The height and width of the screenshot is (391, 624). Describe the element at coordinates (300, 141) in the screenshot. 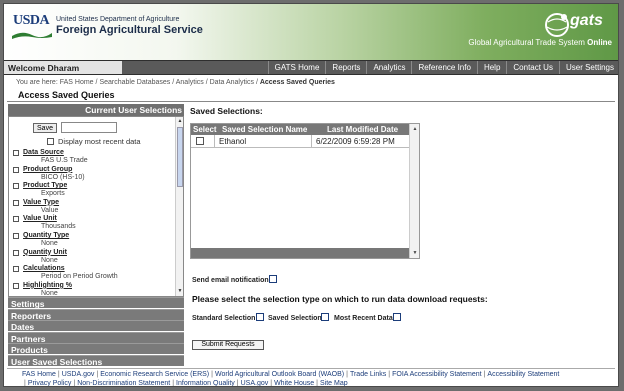

I see `table-row: Ethanol 6/22/2009 6:59:28 PM` at that location.